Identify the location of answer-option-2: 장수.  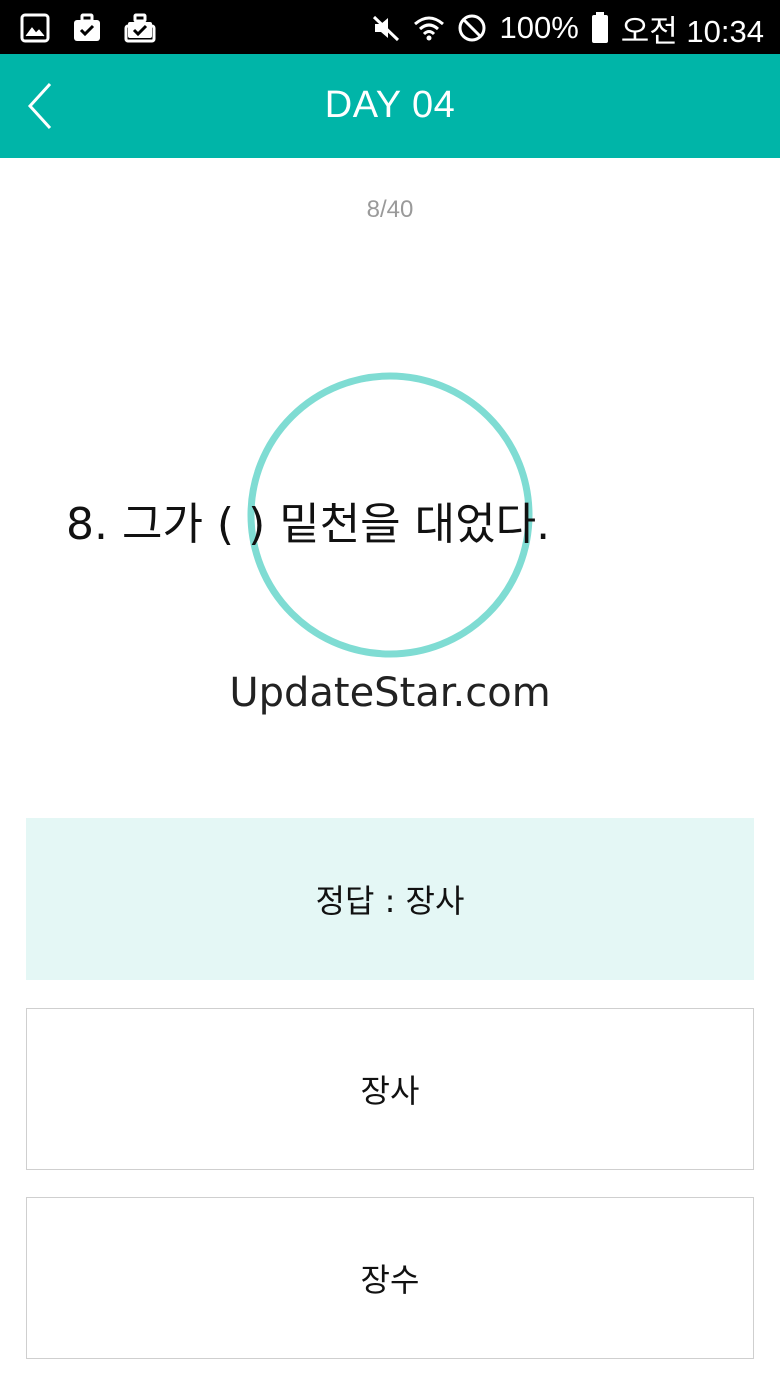
(390, 1278).